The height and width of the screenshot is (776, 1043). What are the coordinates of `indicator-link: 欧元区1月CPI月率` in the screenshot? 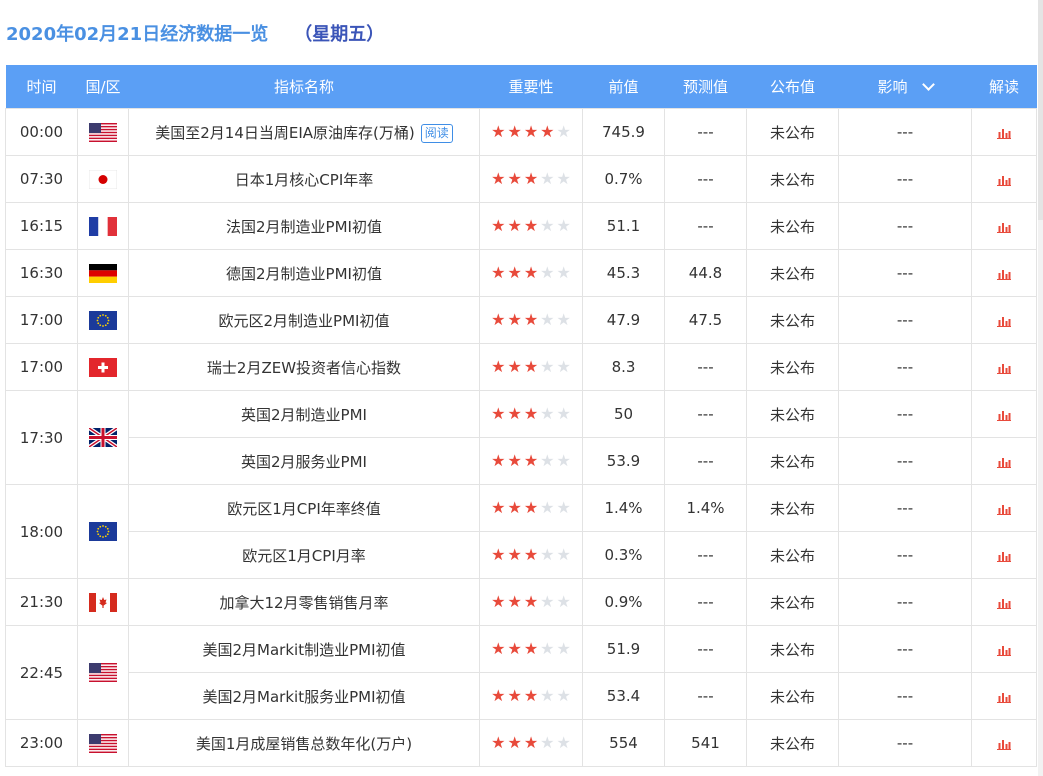 It's located at (304, 556).